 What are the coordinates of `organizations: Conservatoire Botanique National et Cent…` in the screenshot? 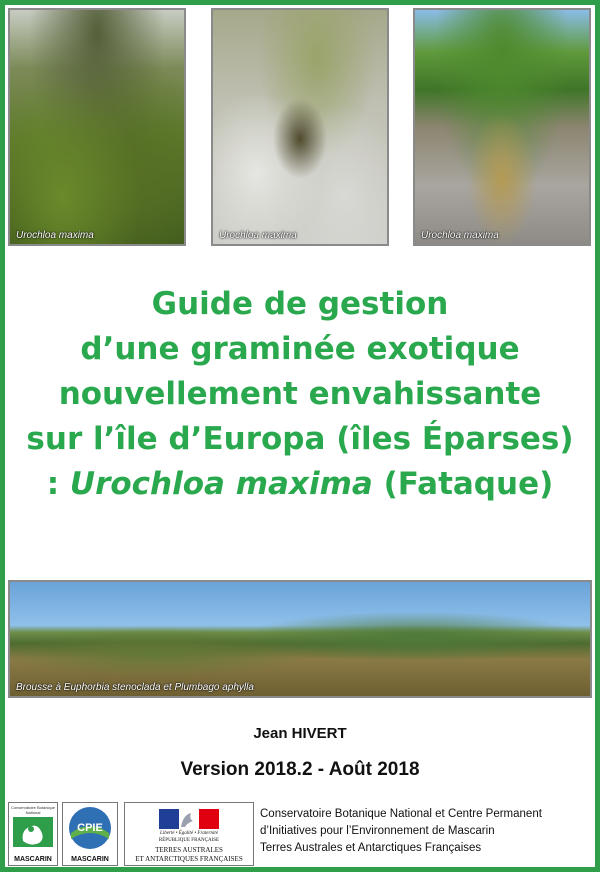 It's located at (427, 831).